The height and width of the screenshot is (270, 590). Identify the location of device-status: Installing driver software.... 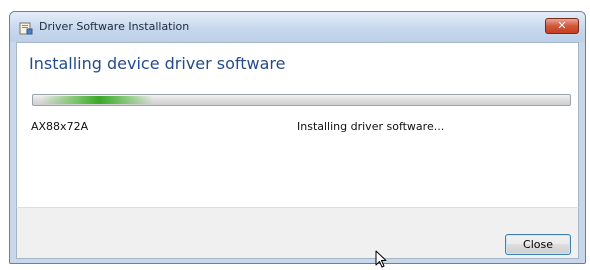
(371, 126).